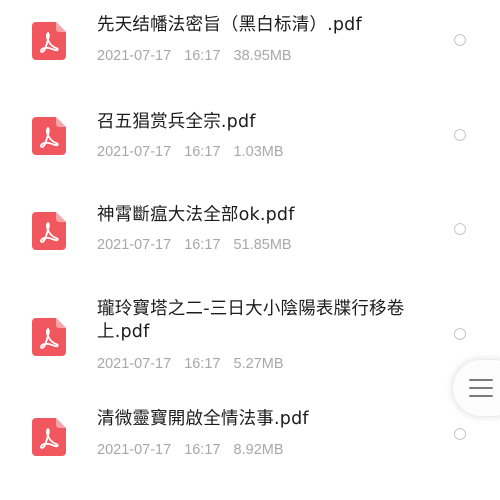 The image size is (500, 500). What do you see at coordinates (262, 56) in the screenshot?
I see `file-size: 38.95MB` at bounding box center [262, 56].